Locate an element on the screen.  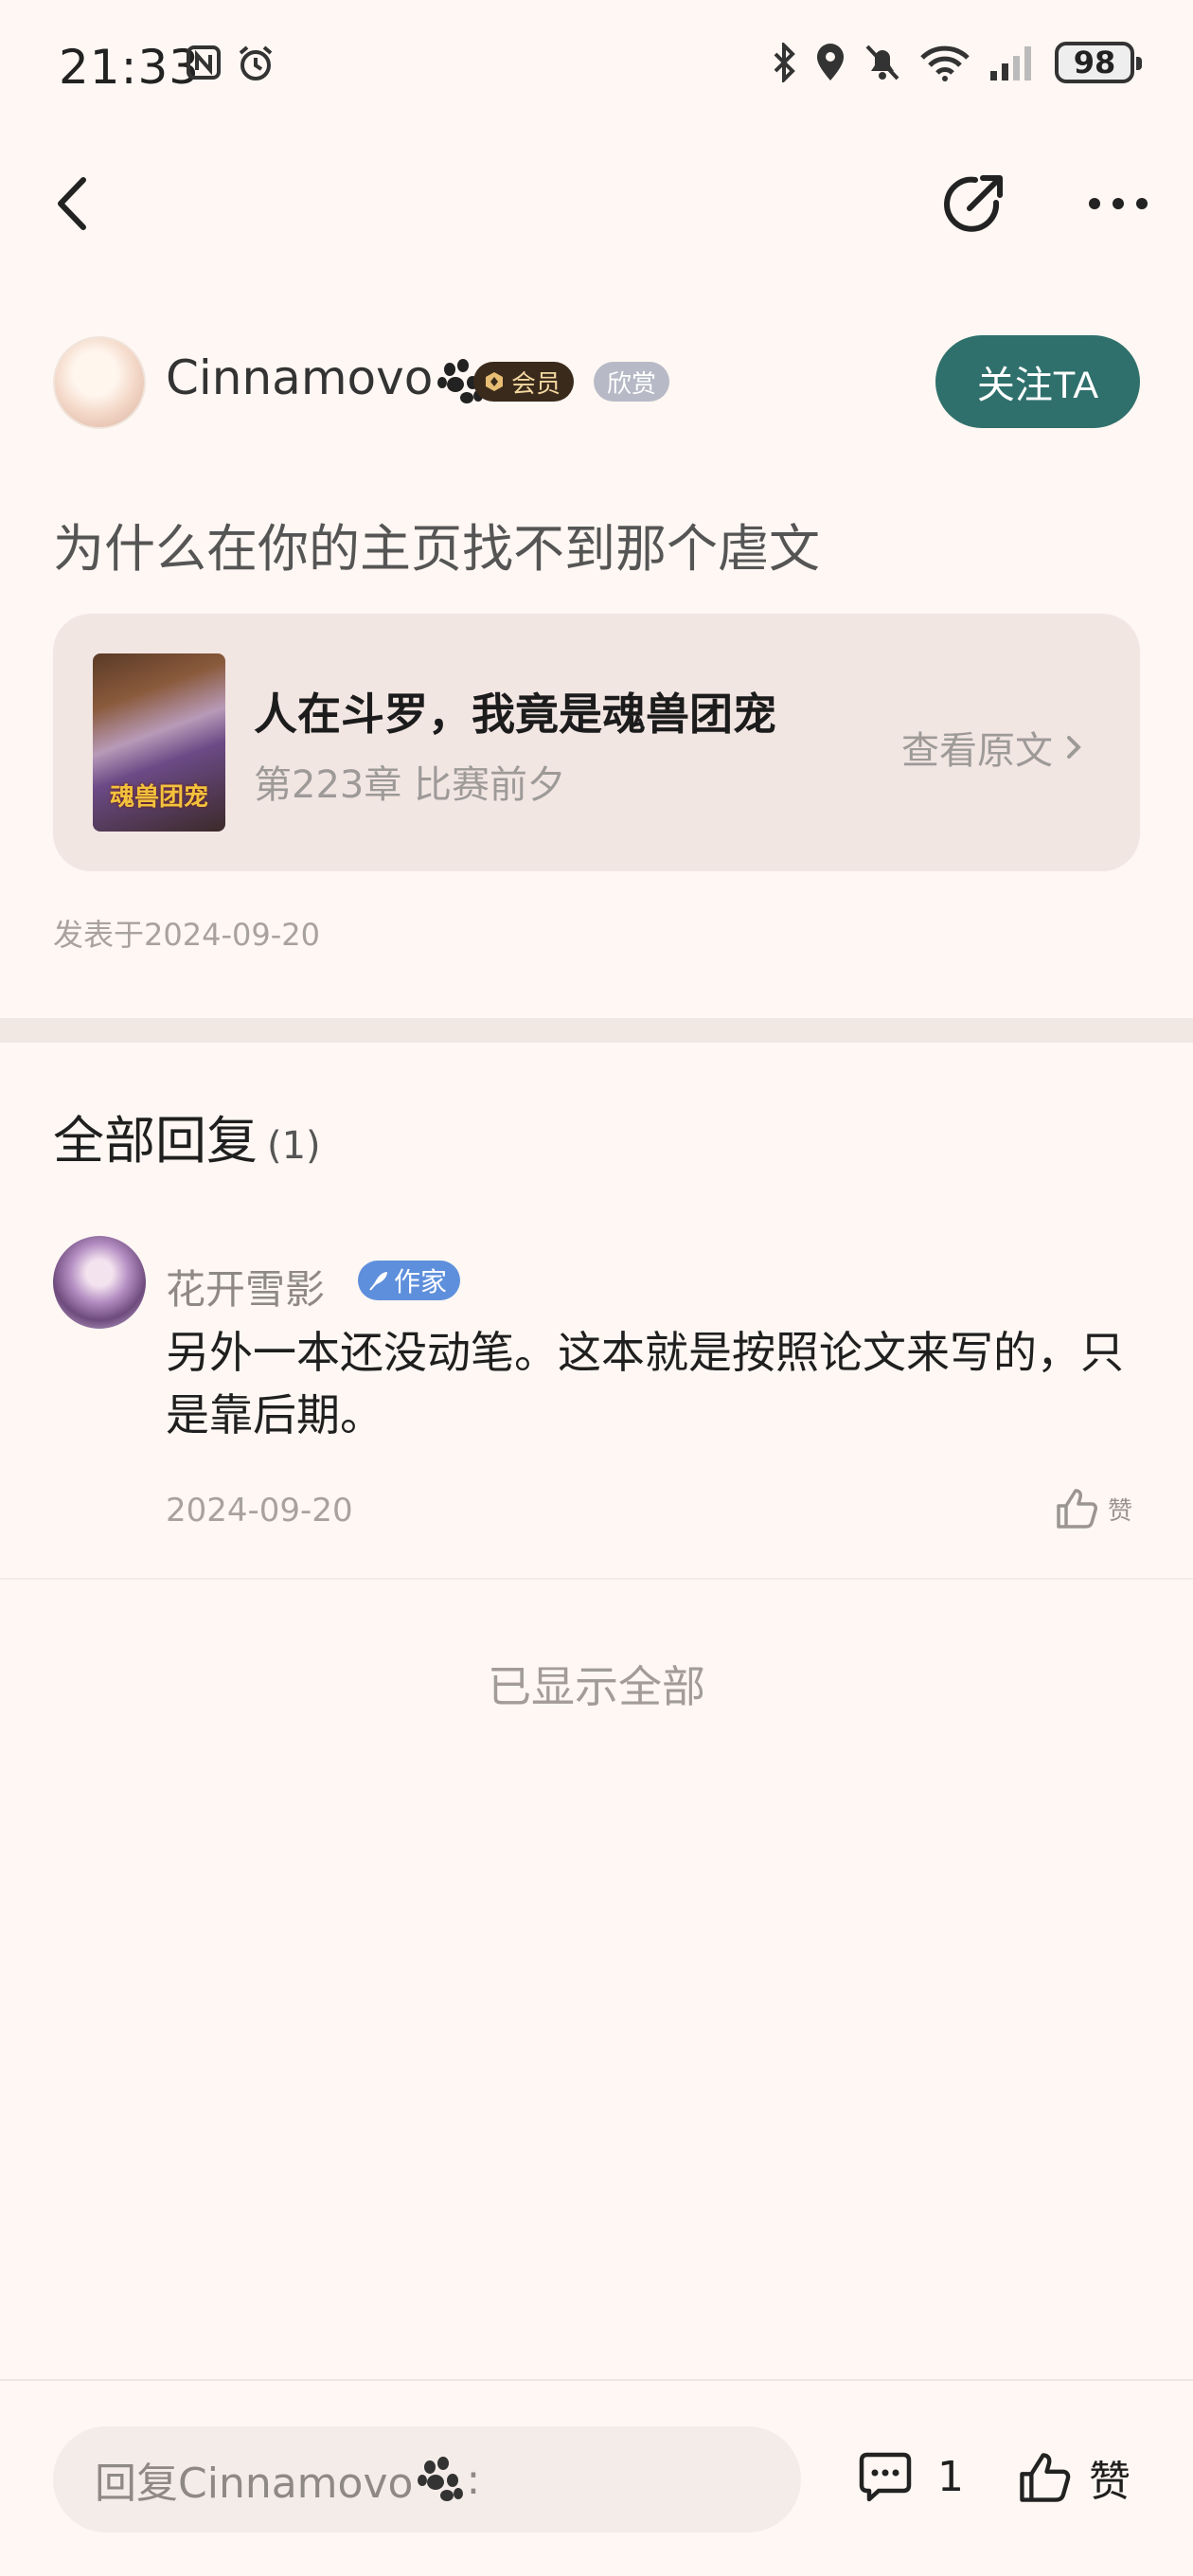
view-original-link: 查看原文 is located at coordinates (992, 747).